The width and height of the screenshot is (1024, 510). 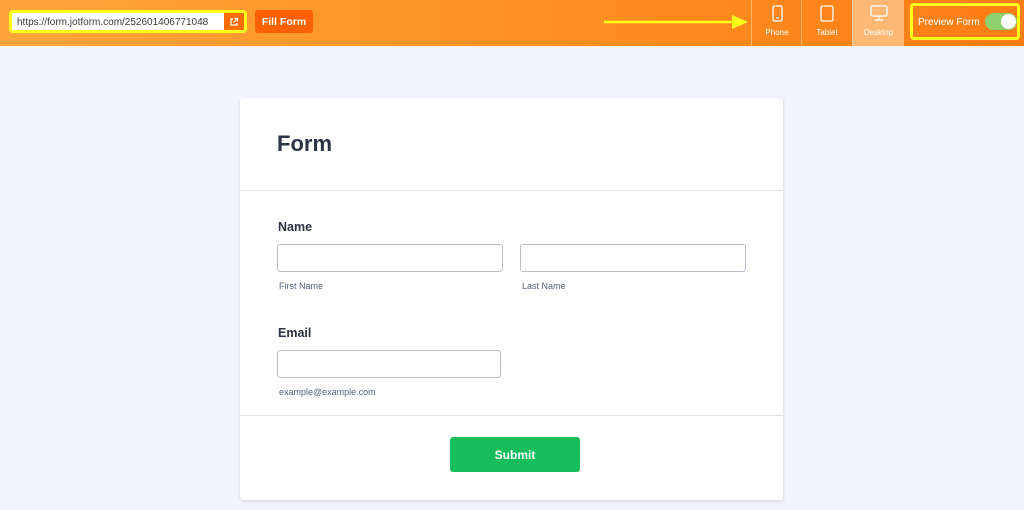 I want to click on preview-form-toggle, so click(x=1001, y=21).